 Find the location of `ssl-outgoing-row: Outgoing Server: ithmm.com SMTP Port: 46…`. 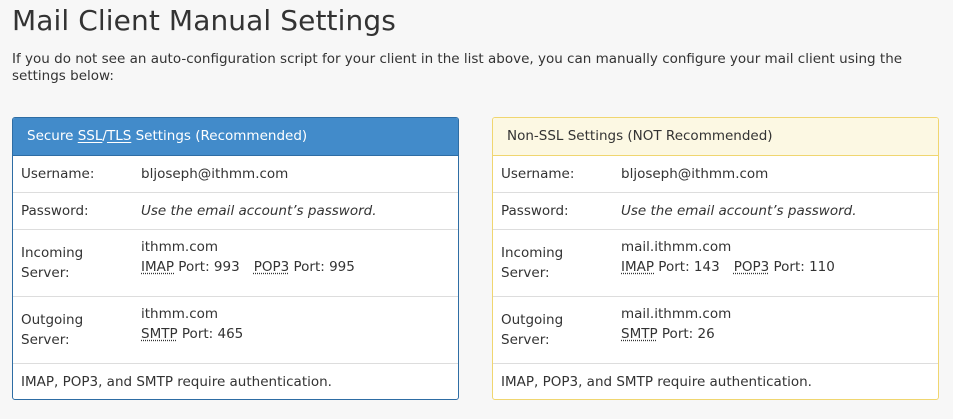

ssl-outgoing-row: Outgoing Server: ithmm.com SMTP Port: 46… is located at coordinates (235, 330).